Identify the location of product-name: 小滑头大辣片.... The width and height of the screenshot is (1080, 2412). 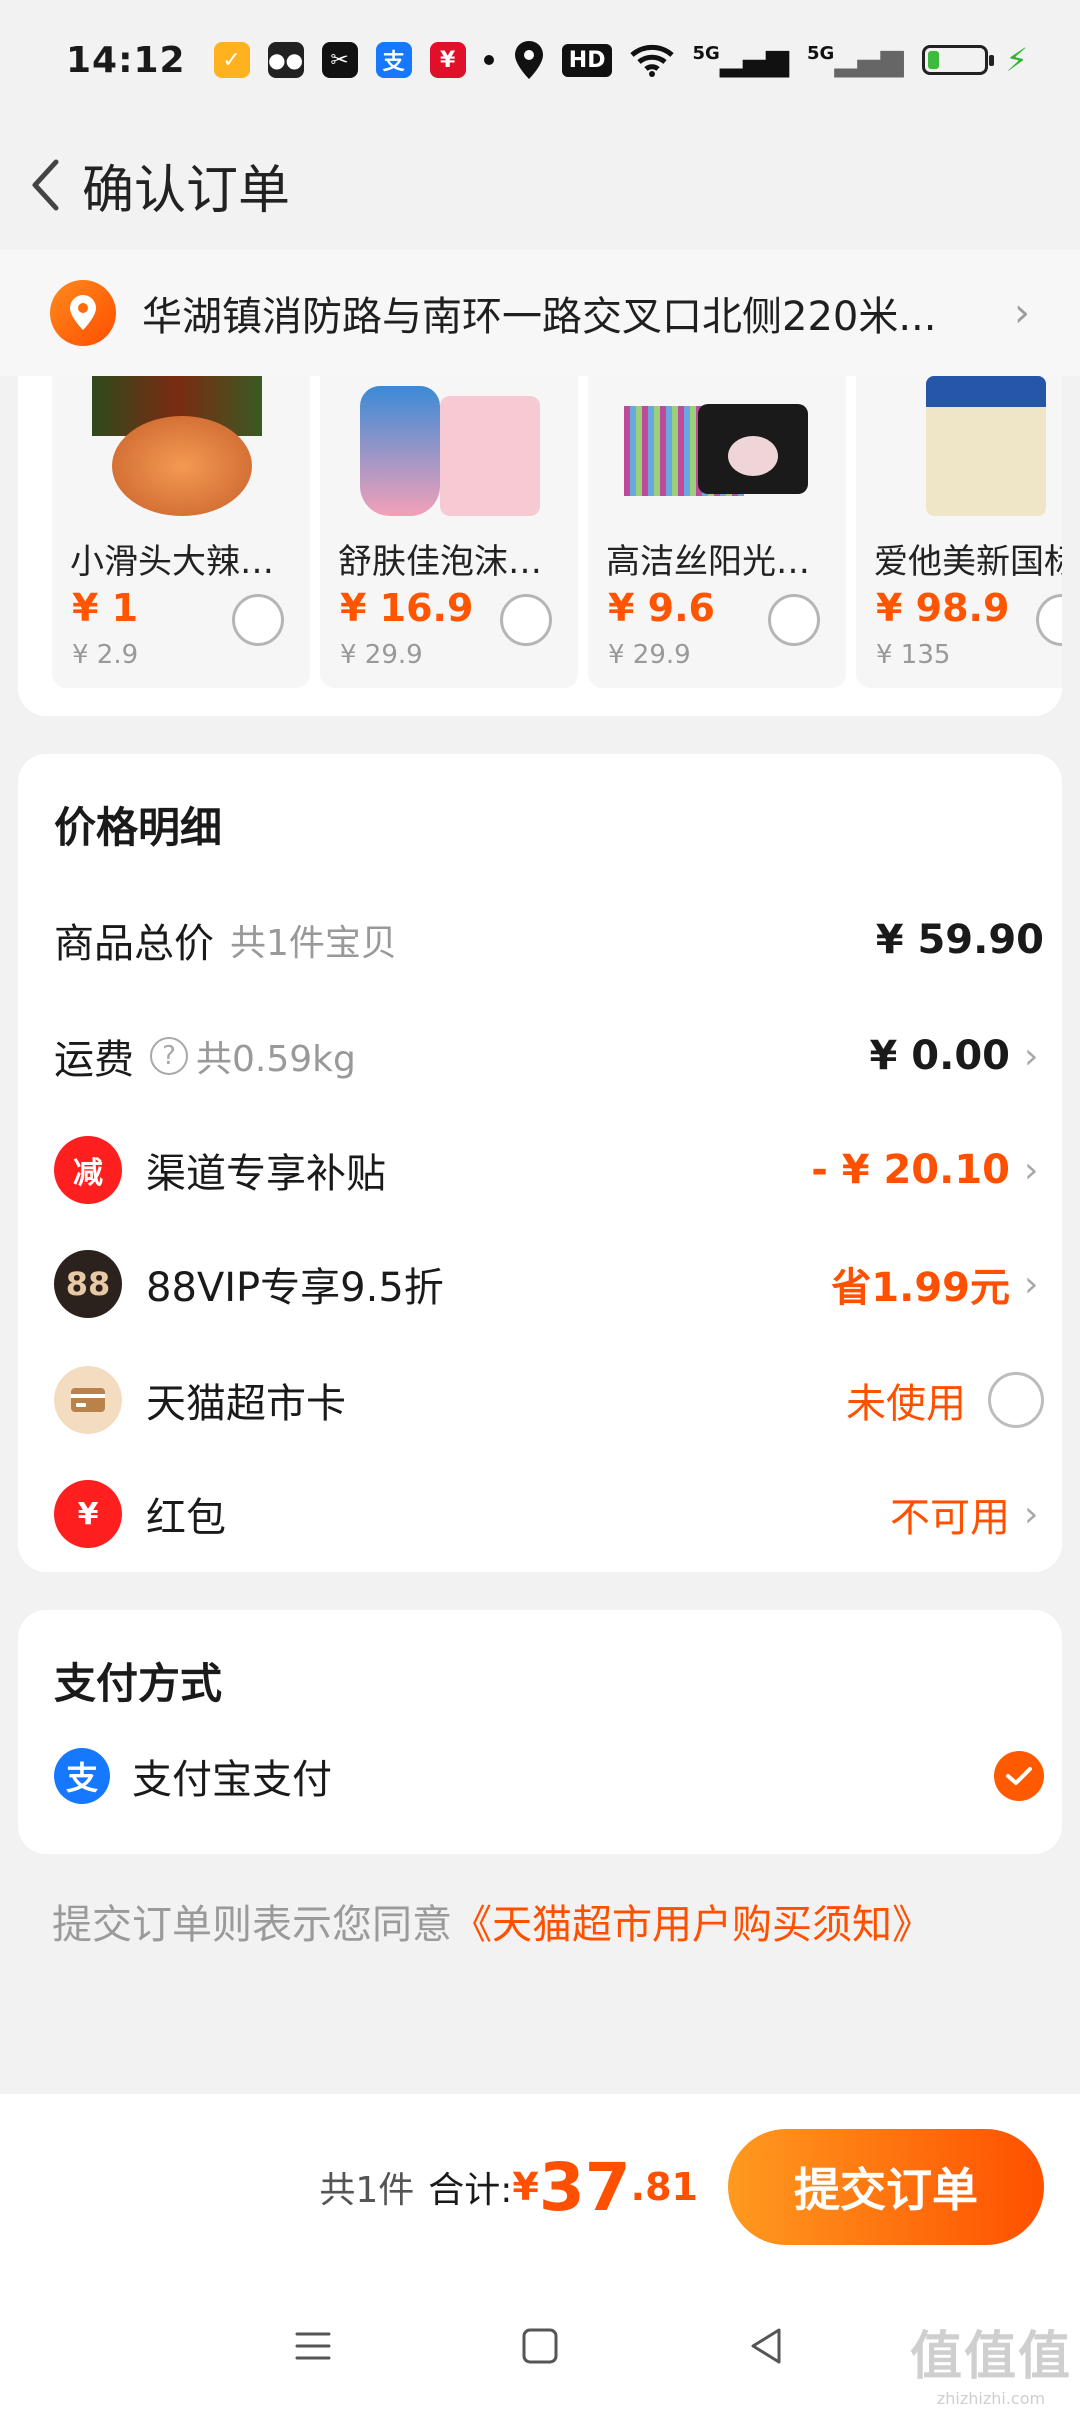
(186, 562).